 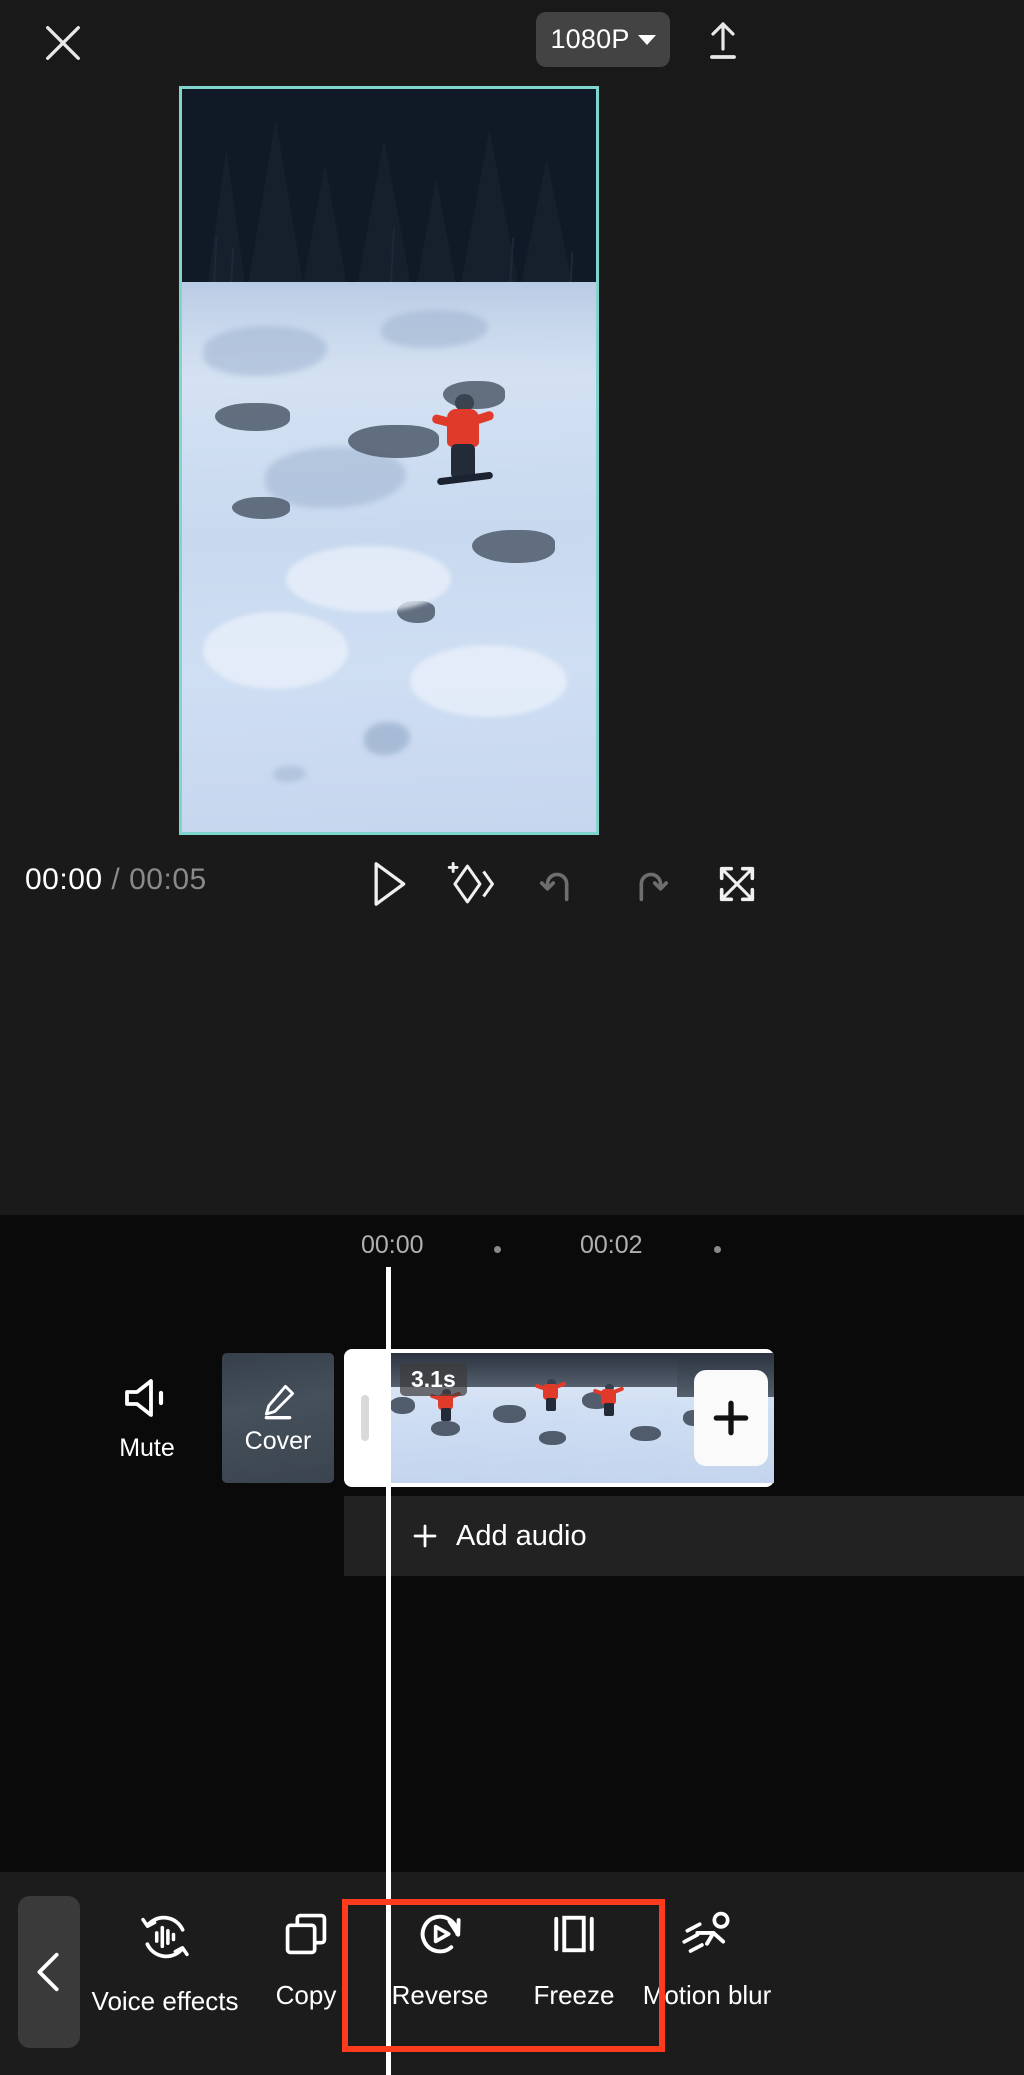 I want to click on ruler-tick-0: 00:00, so click(x=392, y=1245).